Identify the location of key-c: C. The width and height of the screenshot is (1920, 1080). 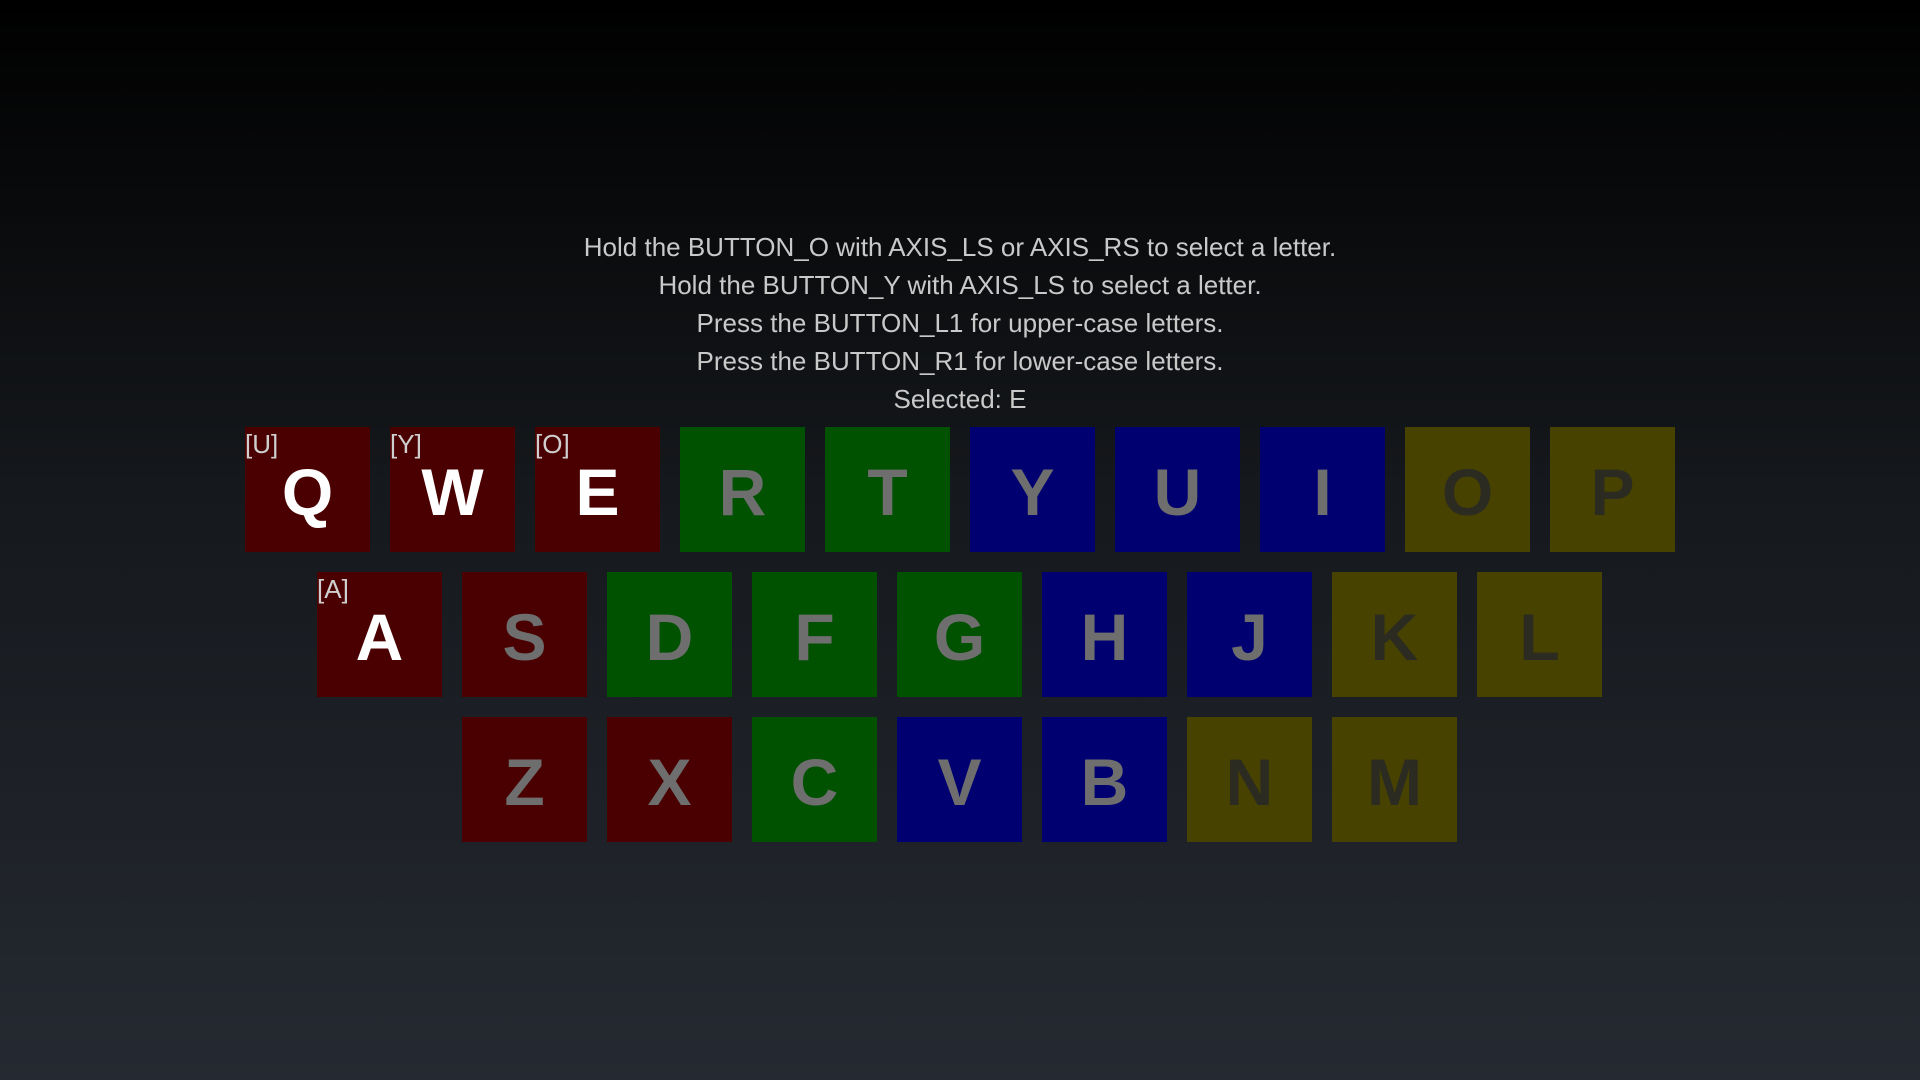
(814, 779).